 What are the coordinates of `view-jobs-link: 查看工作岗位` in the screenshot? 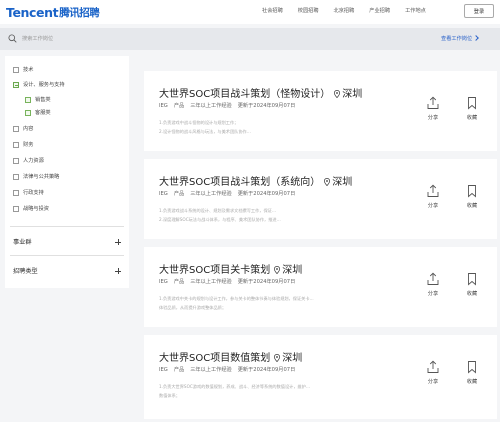 It's located at (460, 38).